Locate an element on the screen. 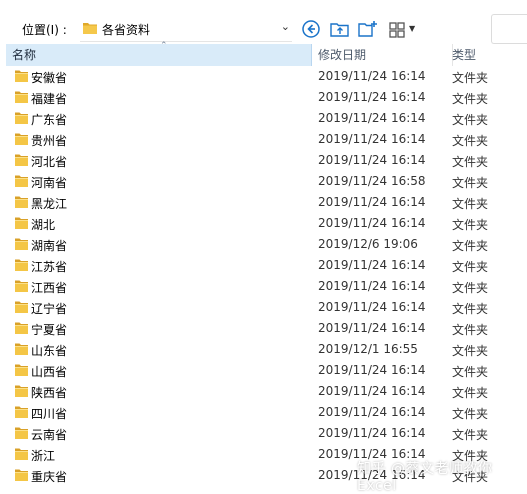 The width and height of the screenshot is (527, 494). item-modified-date: 2019/12/6 19:06 is located at coordinates (368, 244).